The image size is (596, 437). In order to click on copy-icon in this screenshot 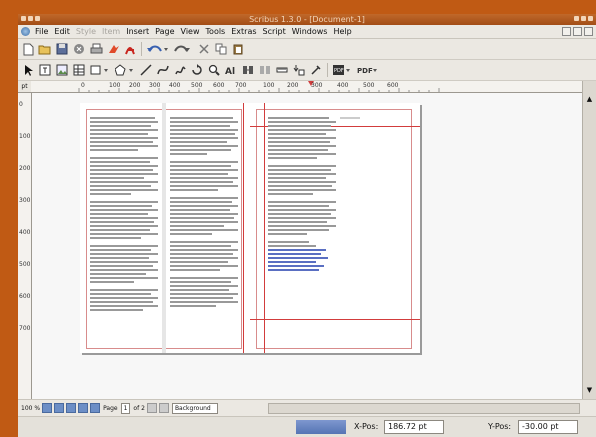, I will do `click(221, 49)`.